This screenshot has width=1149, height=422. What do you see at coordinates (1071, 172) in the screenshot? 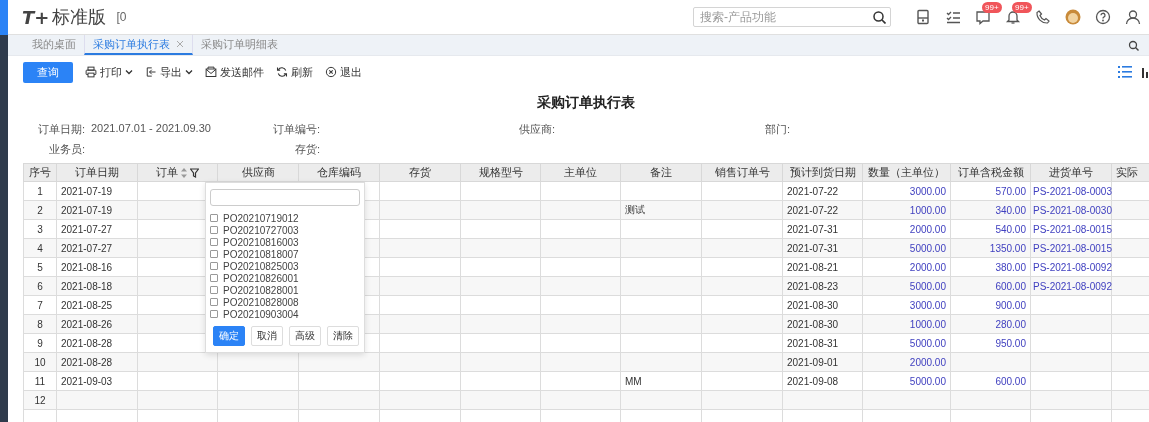
I see `column-header: 进货单号` at bounding box center [1071, 172].